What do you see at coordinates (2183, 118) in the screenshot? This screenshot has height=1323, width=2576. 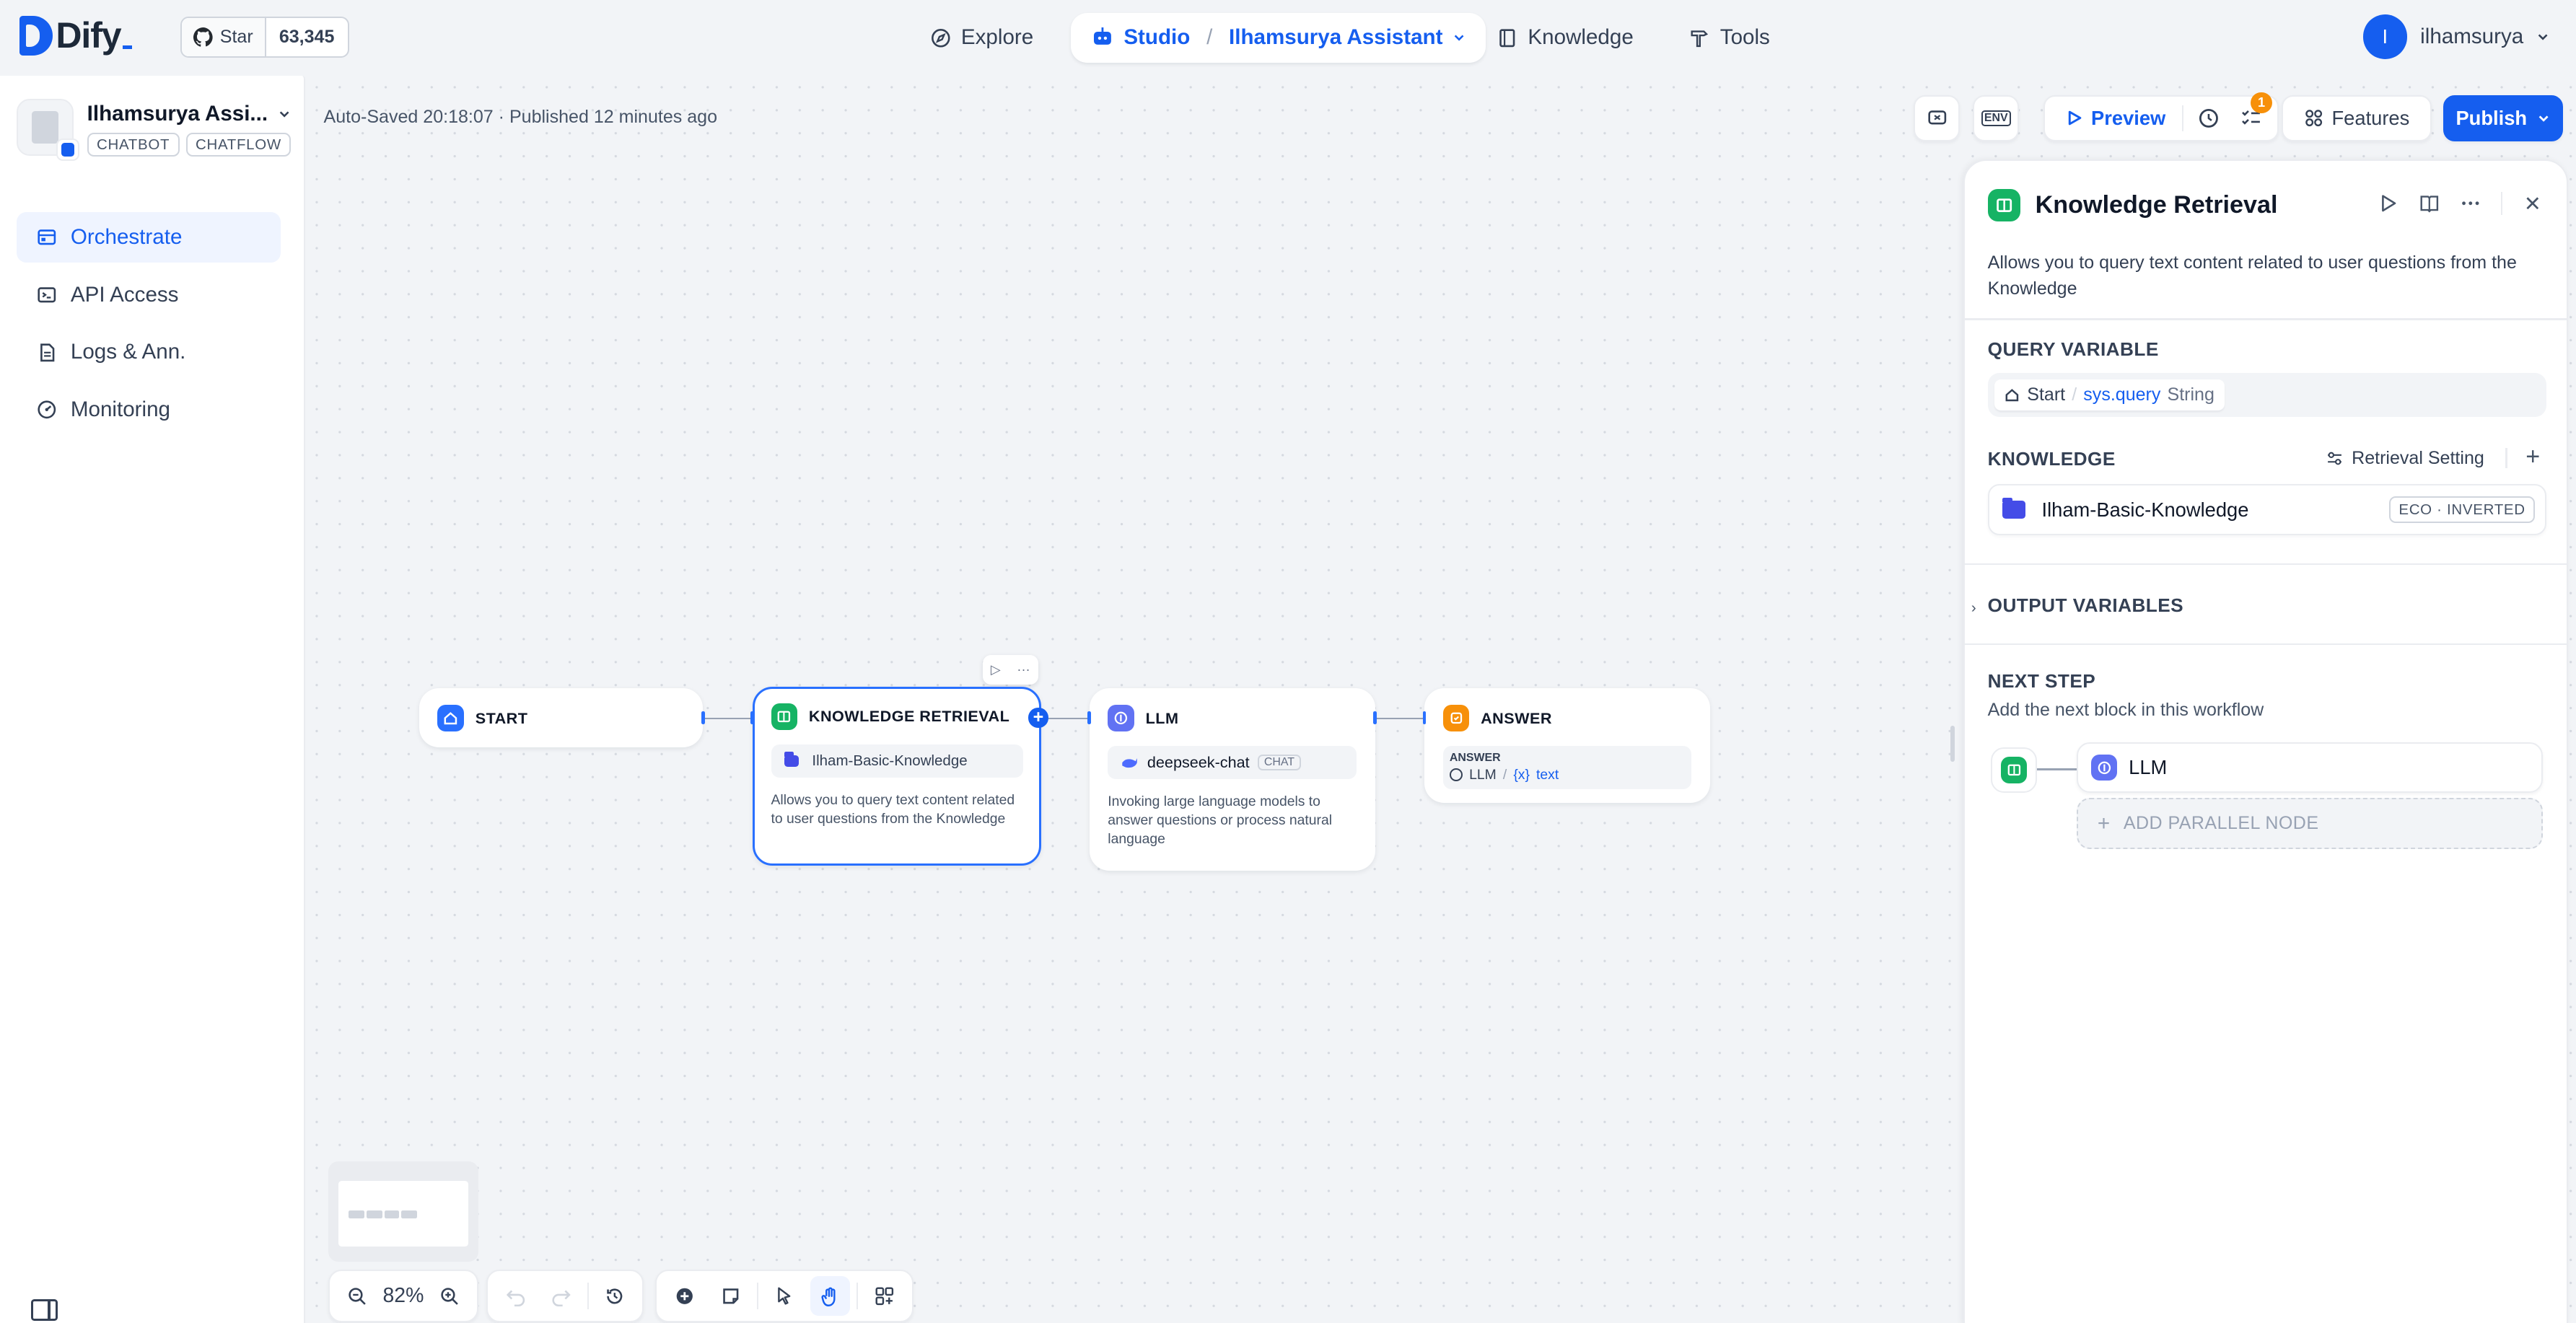 I see `toolbar-divider` at bounding box center [2183, 118].